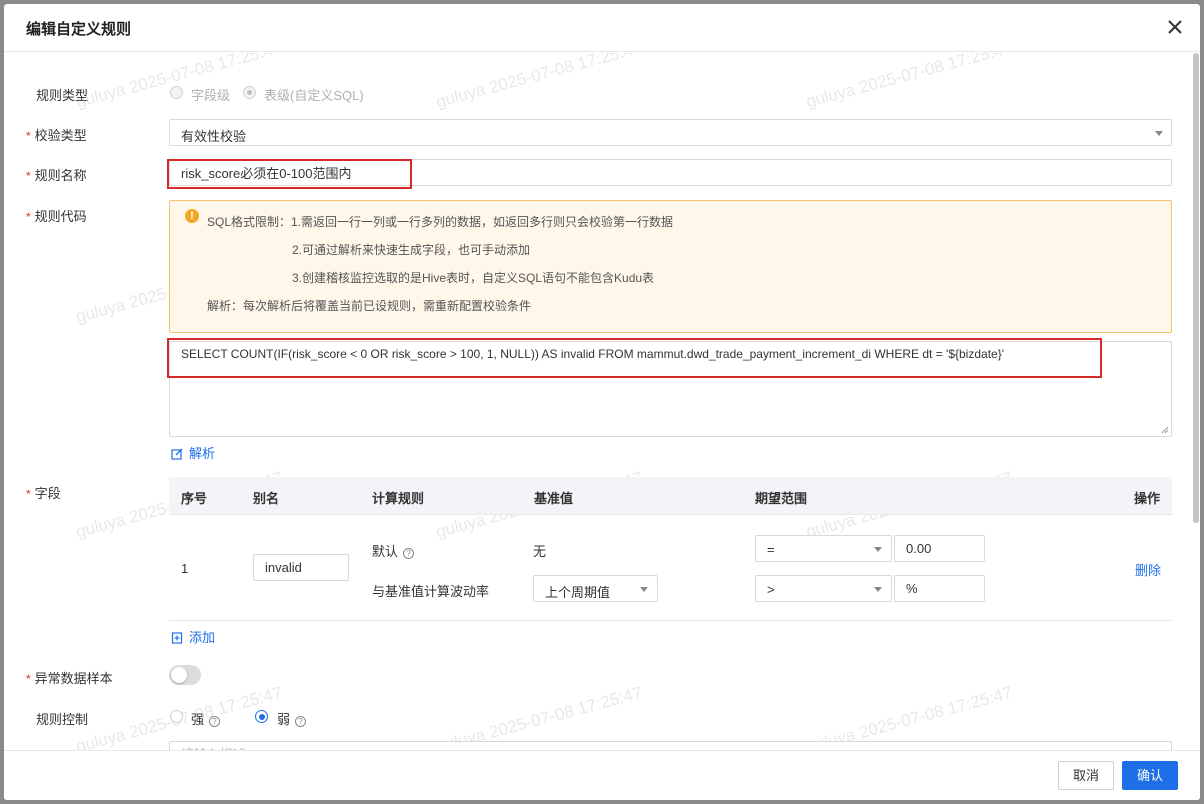  Describe the element at coordinates (60, 175) in the screenshot. I see `rule-name-label-text: 规则名称` at that location.